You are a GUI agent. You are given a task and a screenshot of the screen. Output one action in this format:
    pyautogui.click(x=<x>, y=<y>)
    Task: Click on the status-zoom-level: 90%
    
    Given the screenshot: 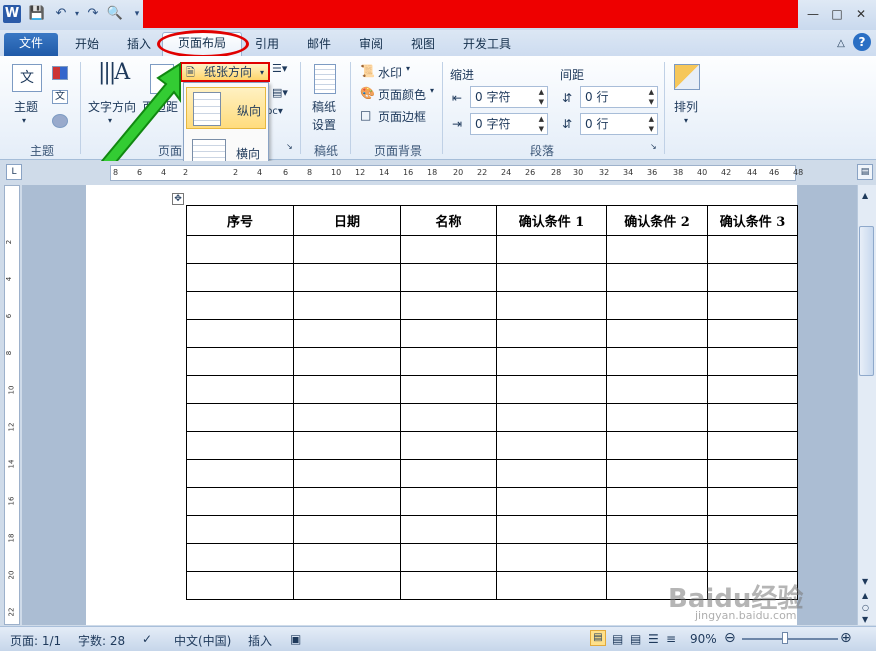 What is the action you would take?
    pyautogui.click(x=703, y=639)
    